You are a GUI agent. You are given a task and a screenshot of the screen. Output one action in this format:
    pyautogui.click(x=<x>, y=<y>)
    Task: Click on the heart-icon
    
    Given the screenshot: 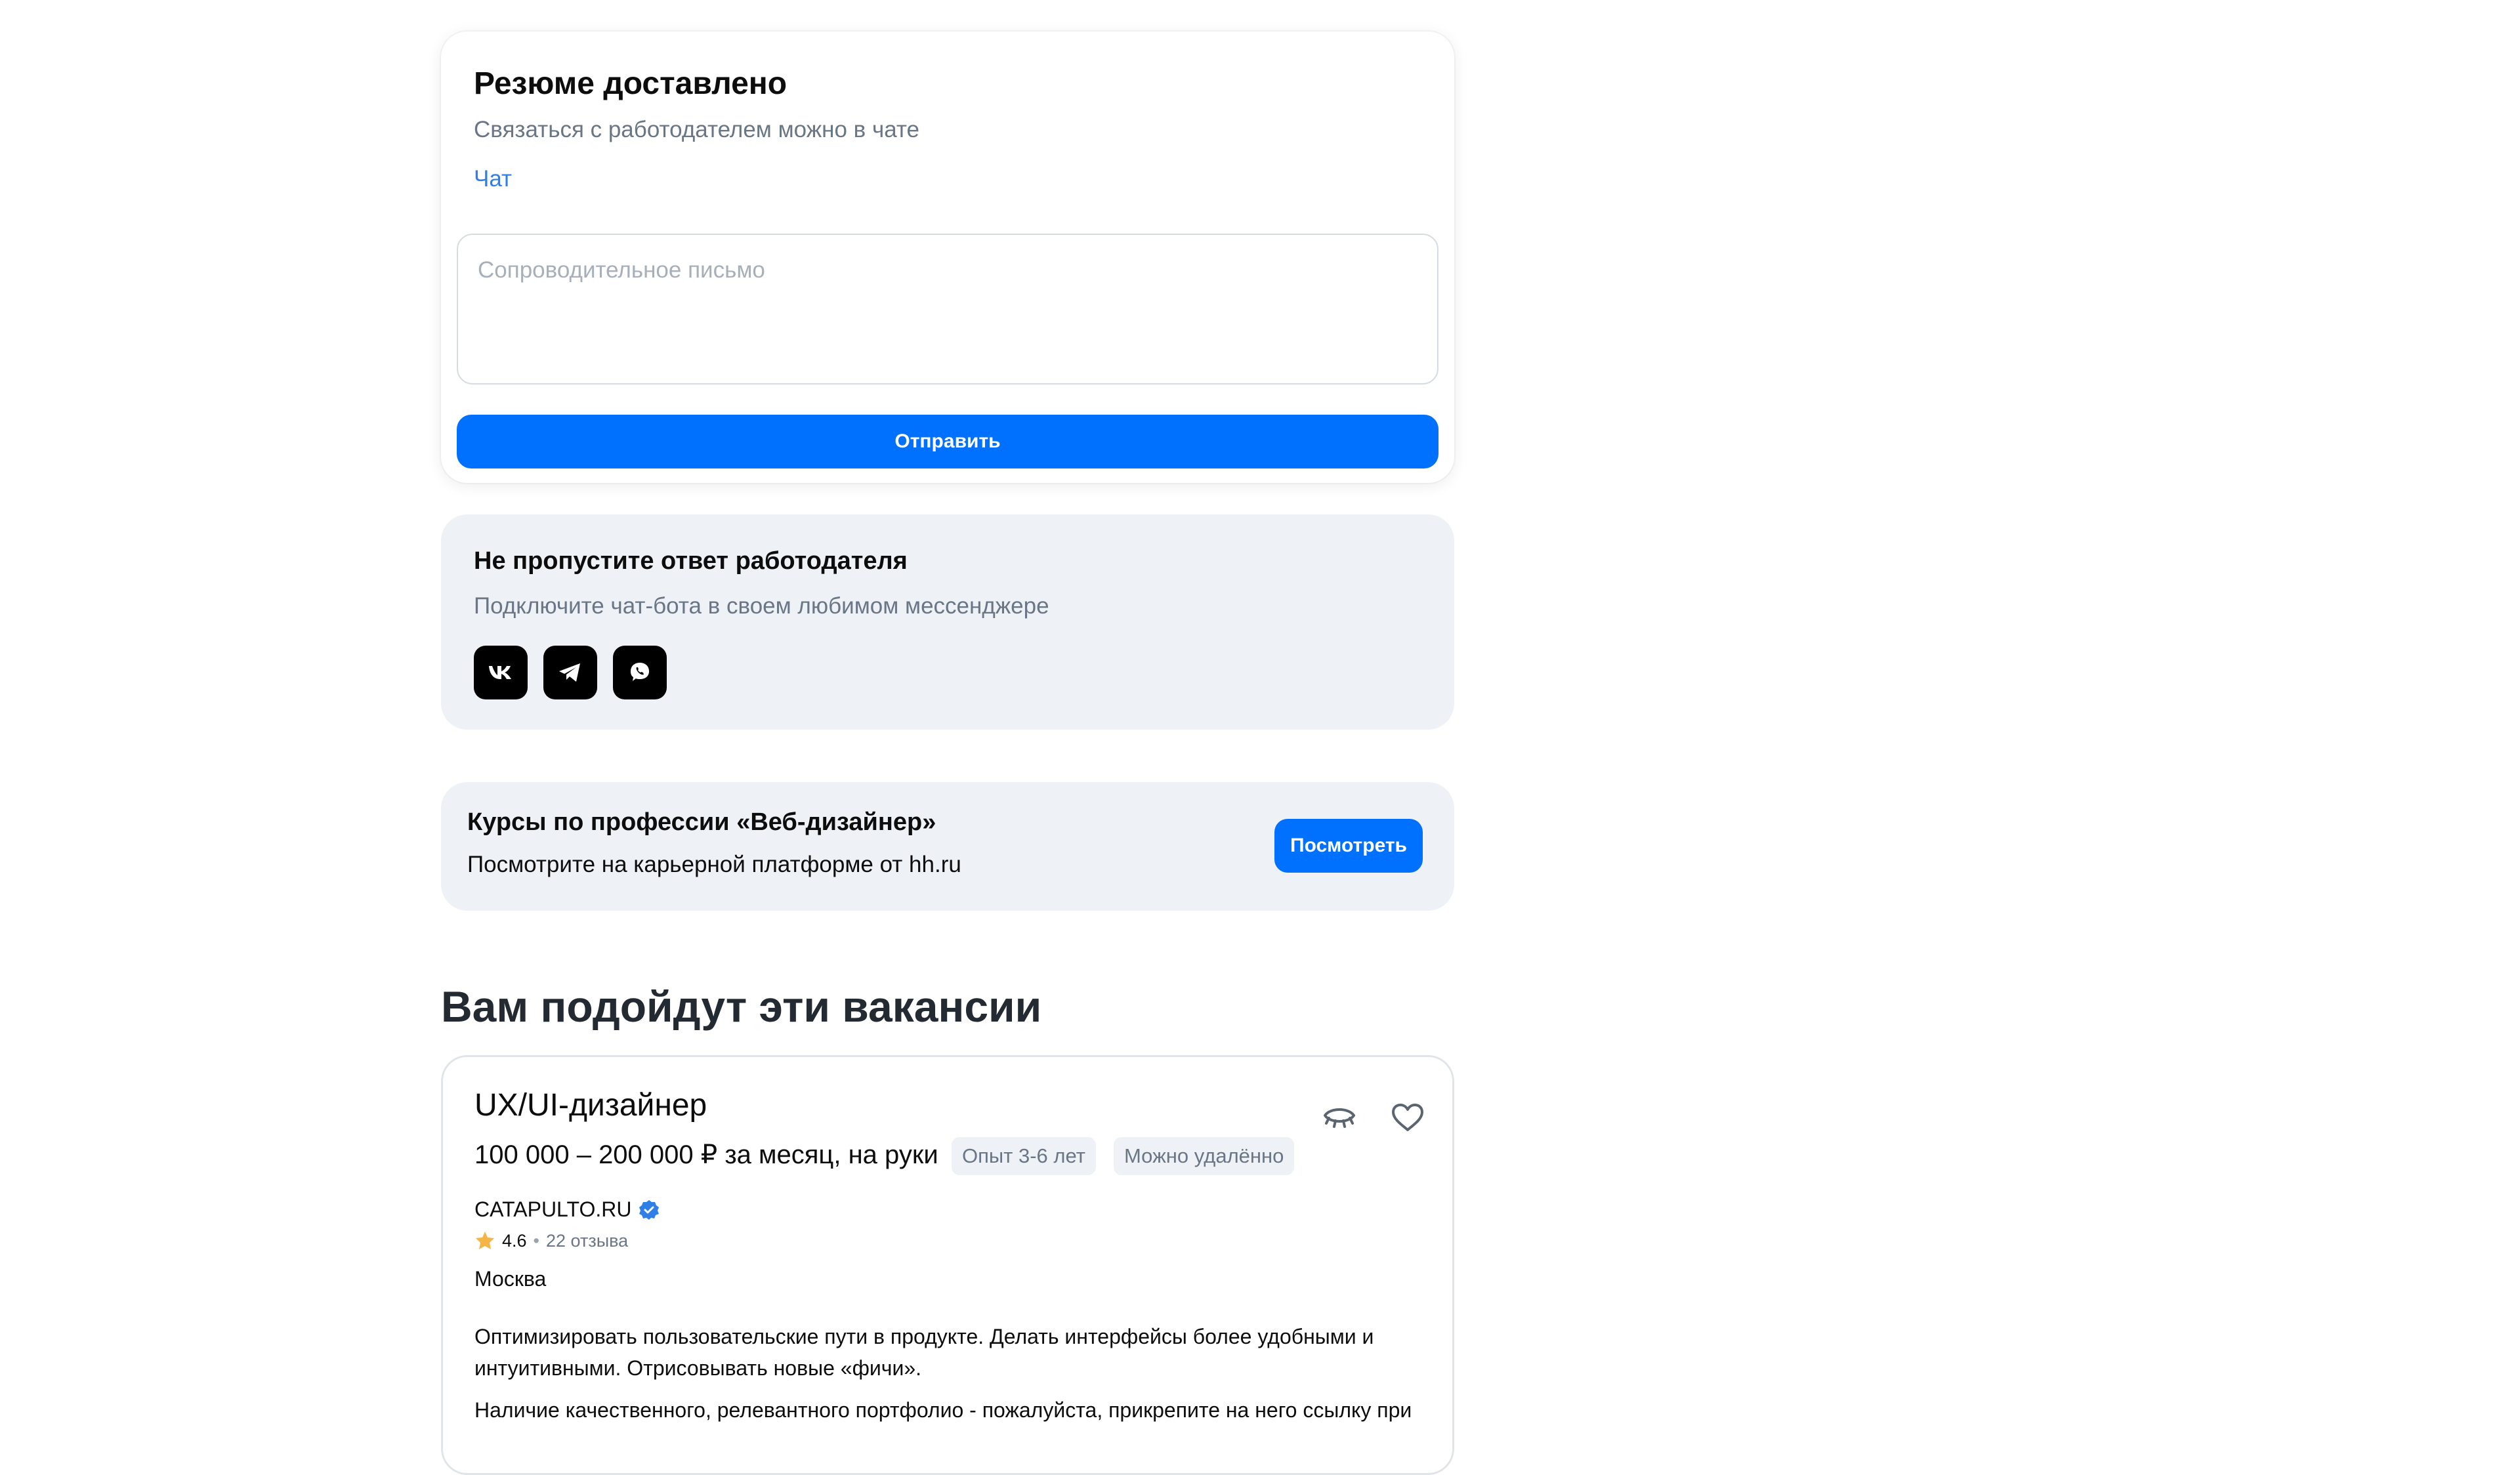 What is the action you would take?
    pyautogui.click(x=1407, y=1117)
    